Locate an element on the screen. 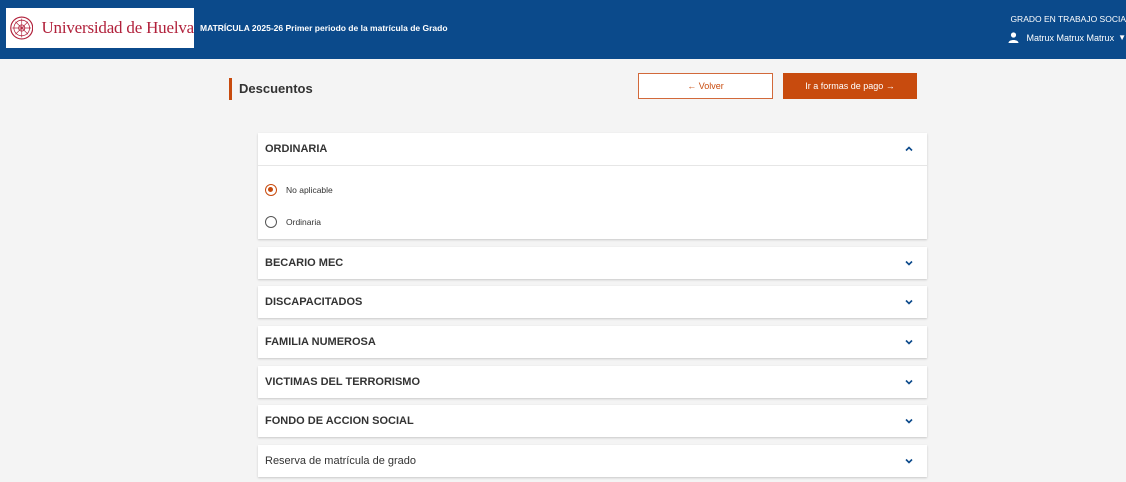 The width and height of the screenshot is (1126, 482). accordion-panel-becario-mec: BECARIO MEC is located at coordinates (592, 263).